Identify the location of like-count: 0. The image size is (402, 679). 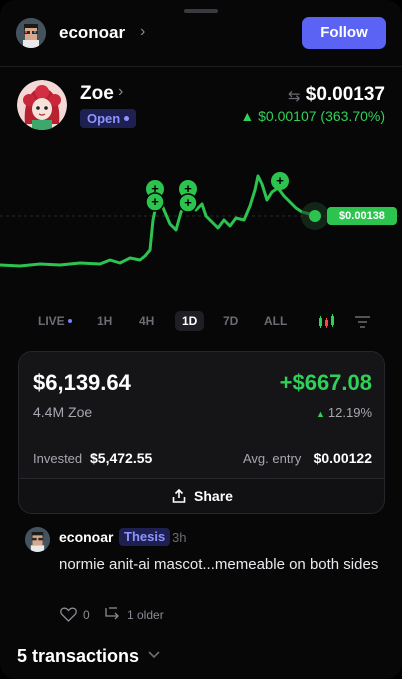
(86, 615).